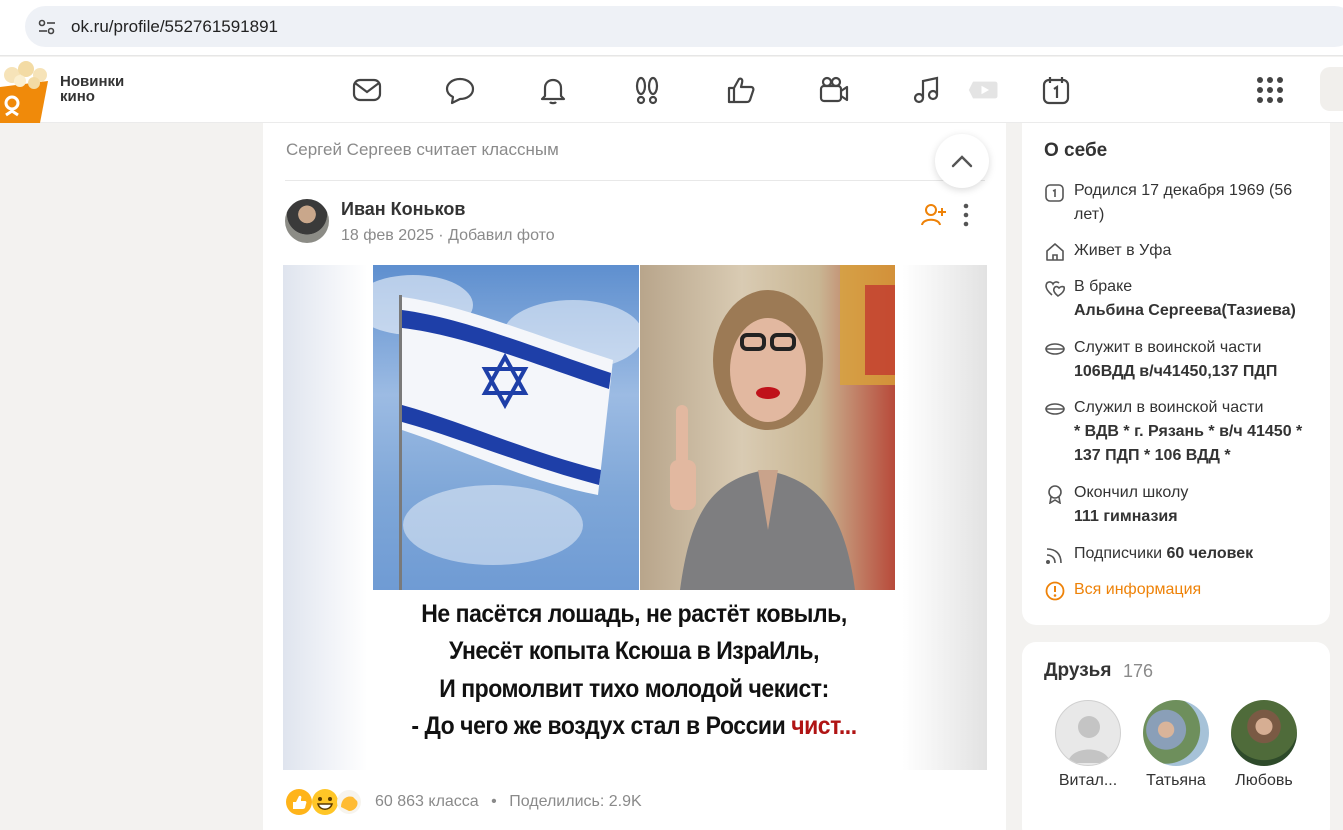  I want to click on video-icon, so click(834, 90).